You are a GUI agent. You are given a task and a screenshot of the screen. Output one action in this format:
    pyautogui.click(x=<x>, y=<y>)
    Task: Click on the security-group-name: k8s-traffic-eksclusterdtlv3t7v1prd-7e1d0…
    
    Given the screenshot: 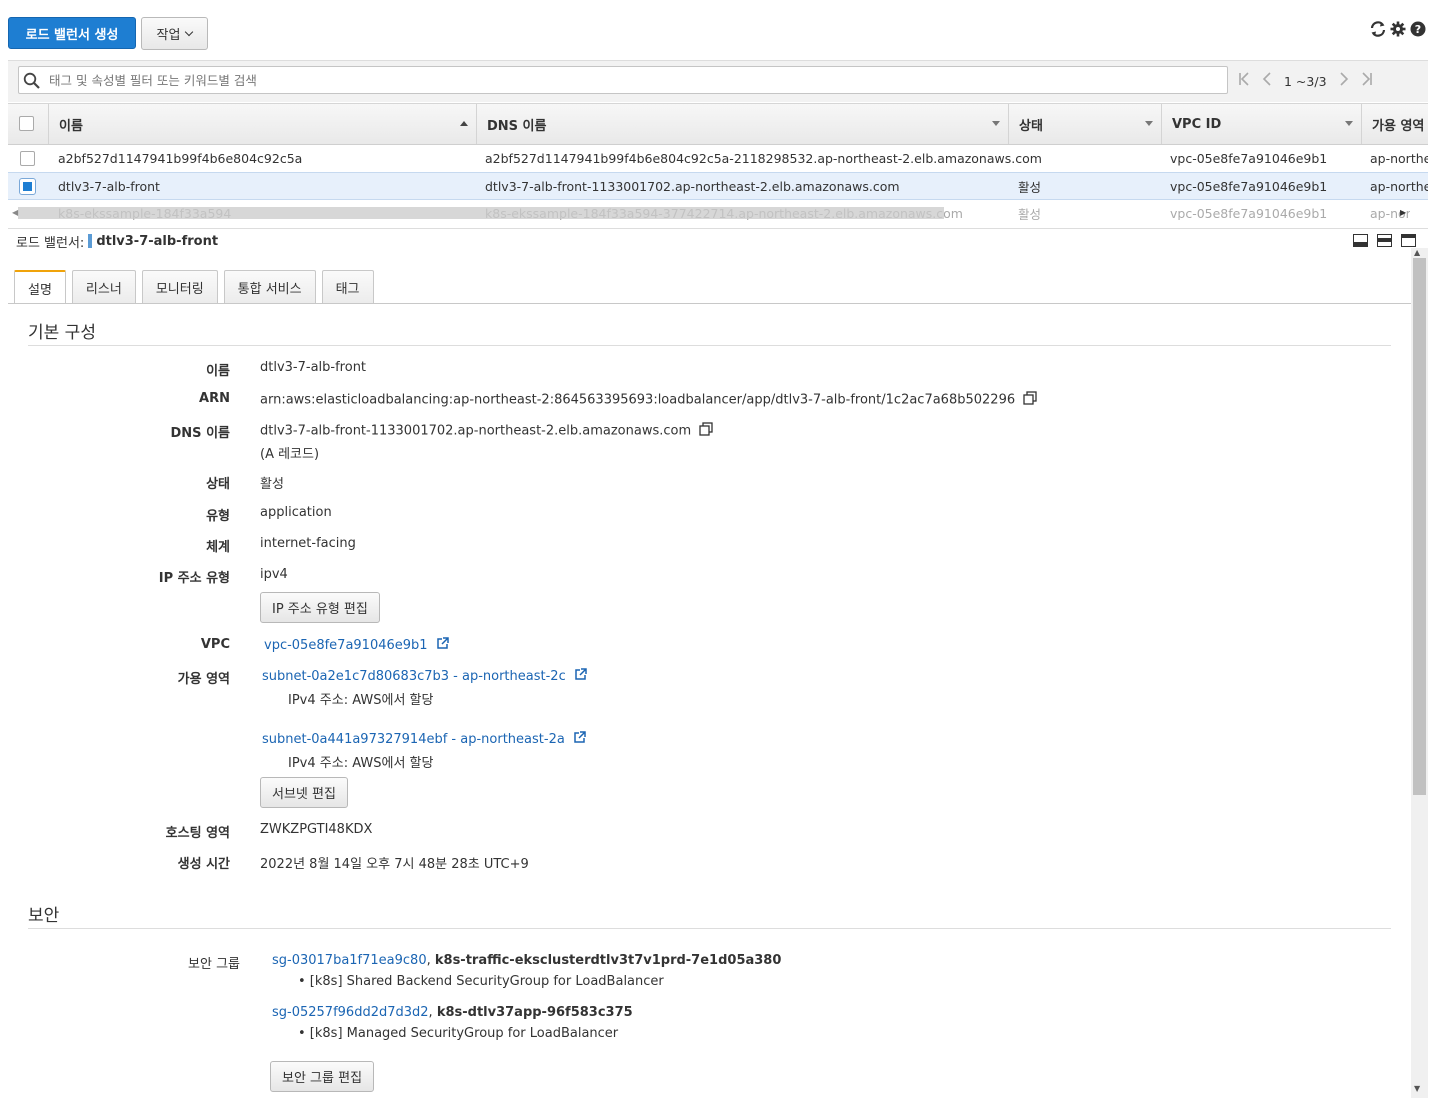 What is the action you would take?
    pyautogui.click(x=608, y=960)
    